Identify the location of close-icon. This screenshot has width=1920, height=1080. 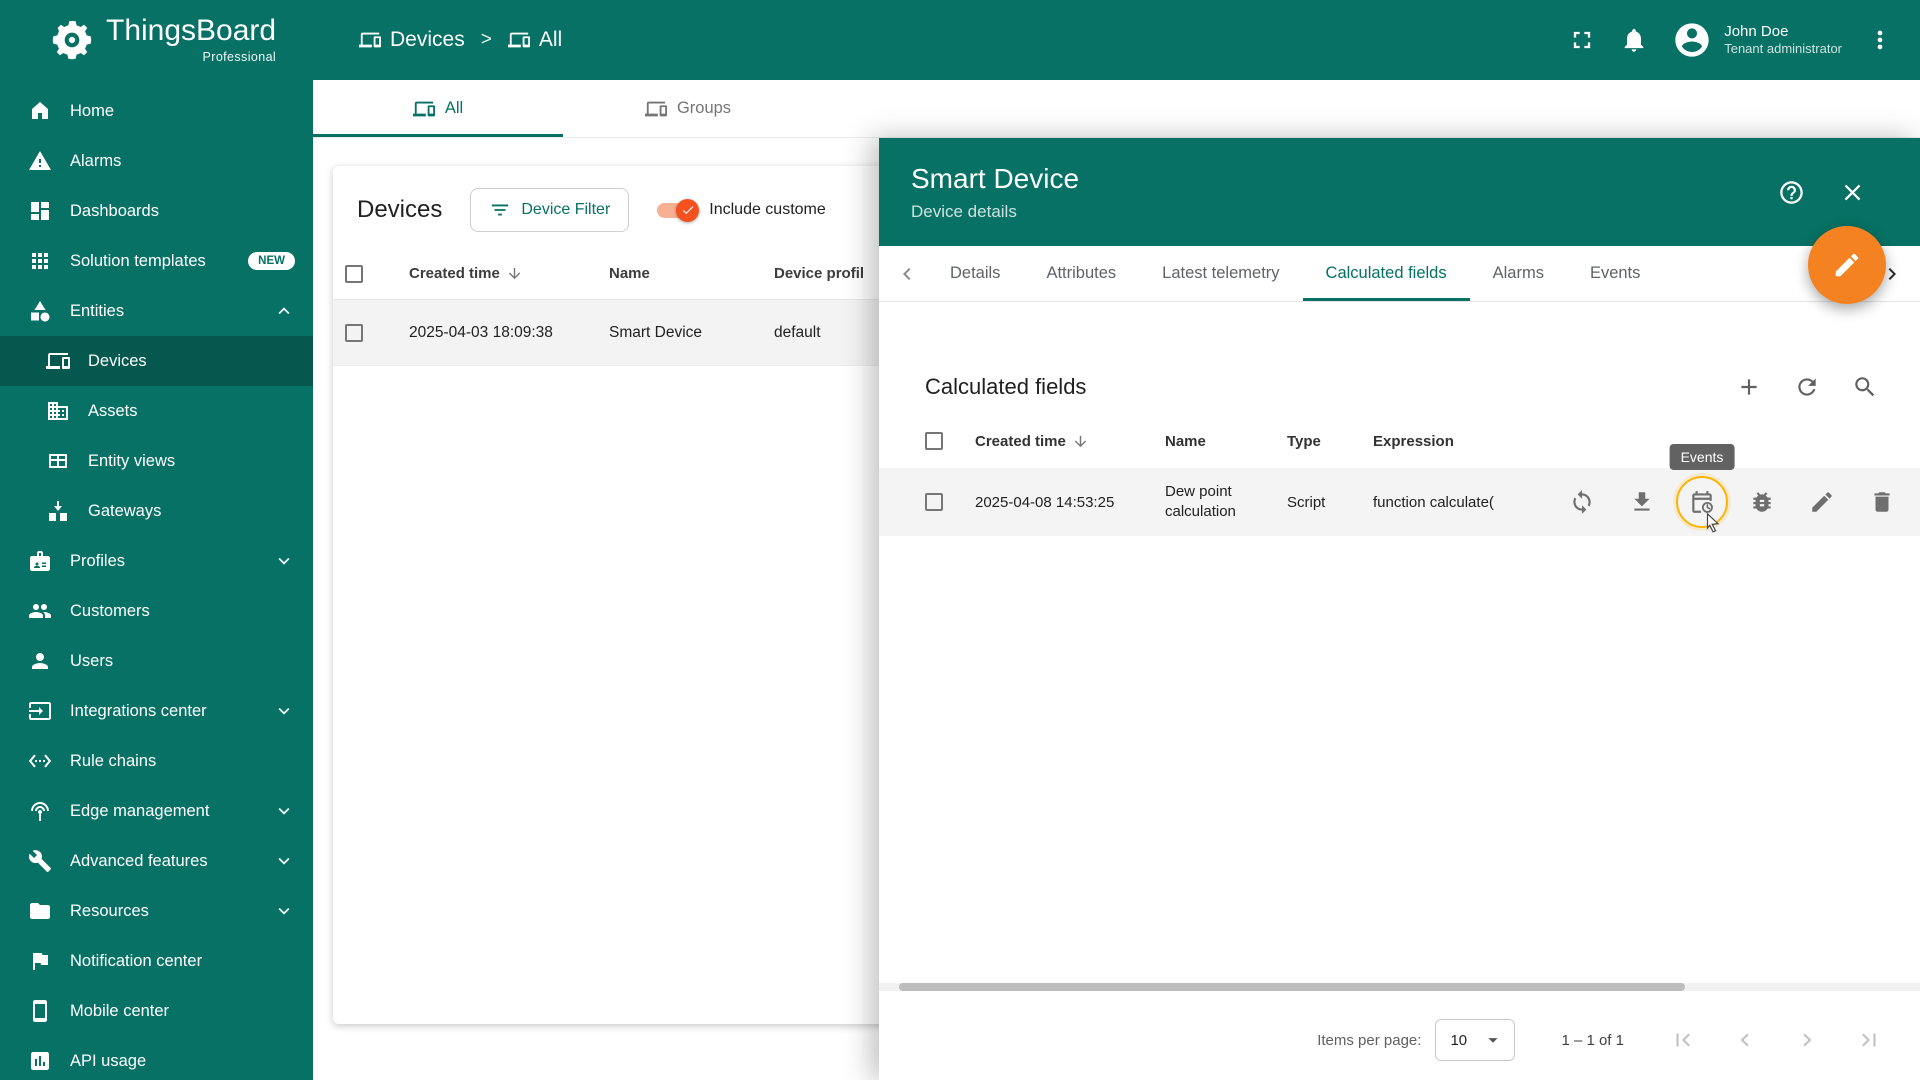
(1852, 192).